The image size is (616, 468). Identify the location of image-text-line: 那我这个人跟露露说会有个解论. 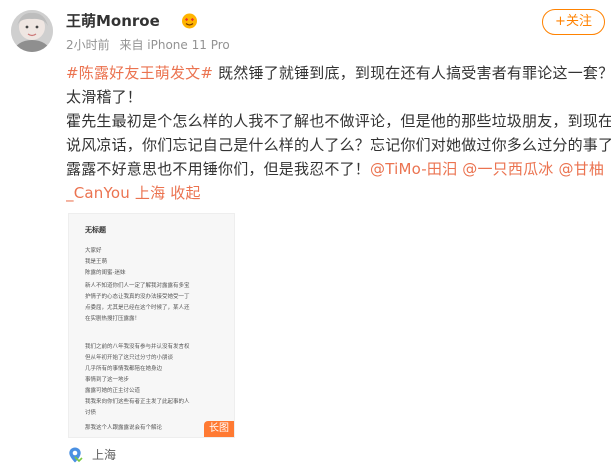
(124, 428).